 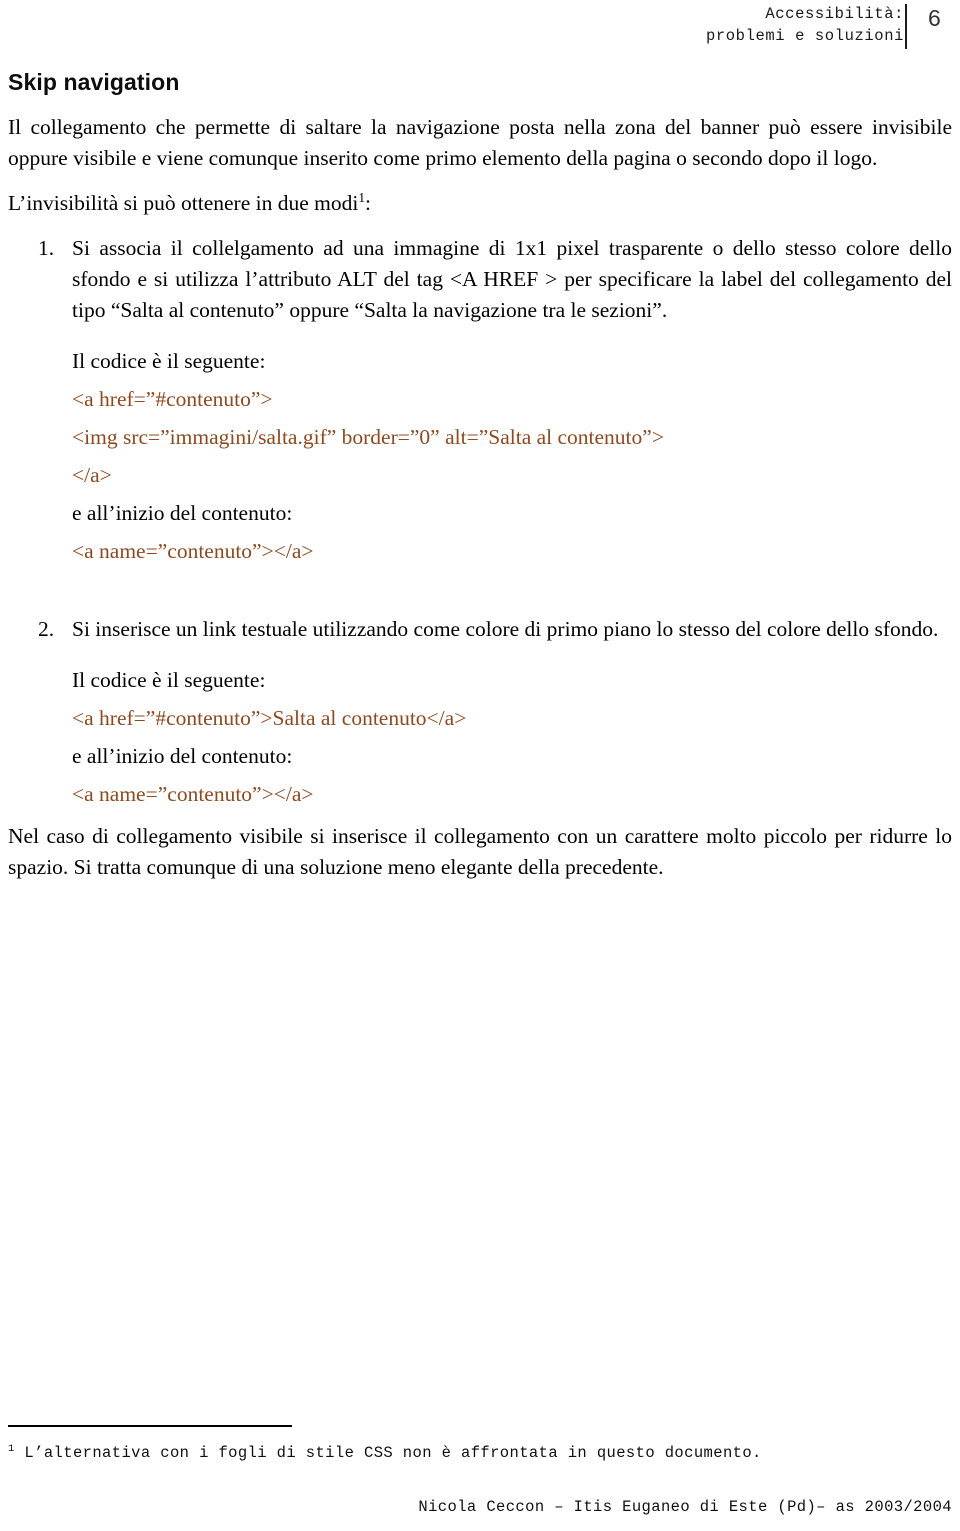 What do you see at coordinates (804, 25) in the screenshot?
I see `header-title: Accessibilità: problemi e soluzioni` at bounding box center [804, 25].